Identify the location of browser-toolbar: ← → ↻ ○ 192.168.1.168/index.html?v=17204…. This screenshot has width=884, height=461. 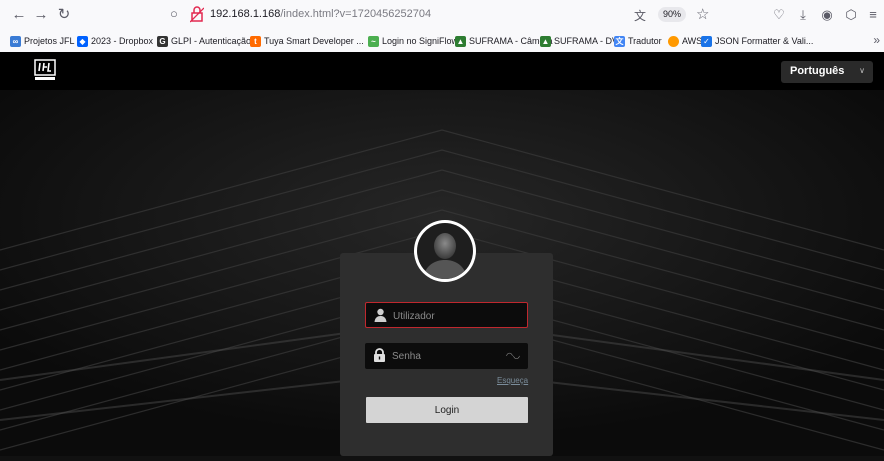
(442, 15).